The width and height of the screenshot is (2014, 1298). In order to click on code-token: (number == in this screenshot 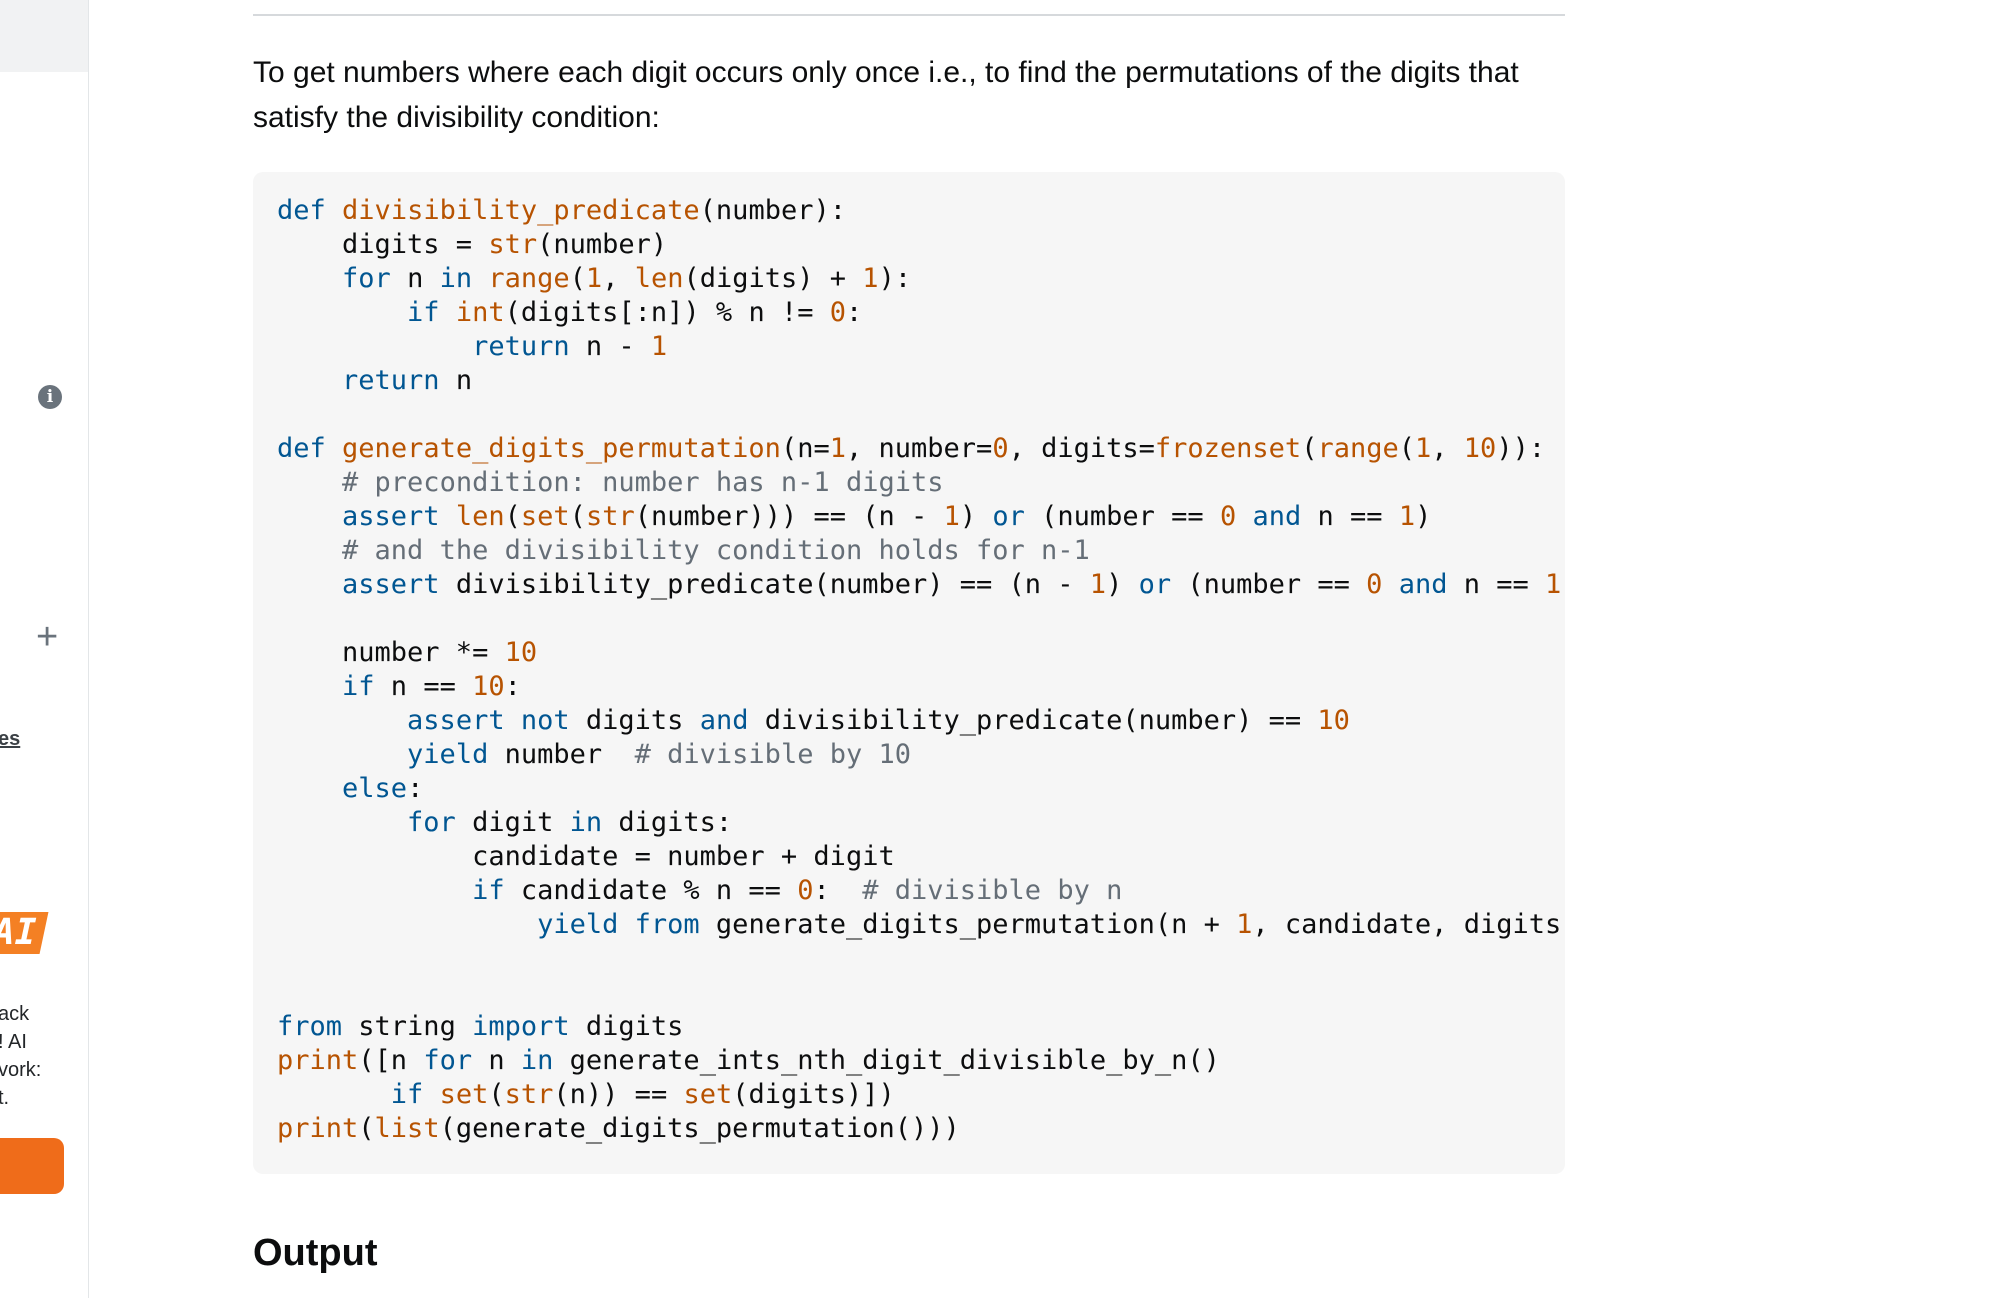, I will do `click(1269, 584)`.